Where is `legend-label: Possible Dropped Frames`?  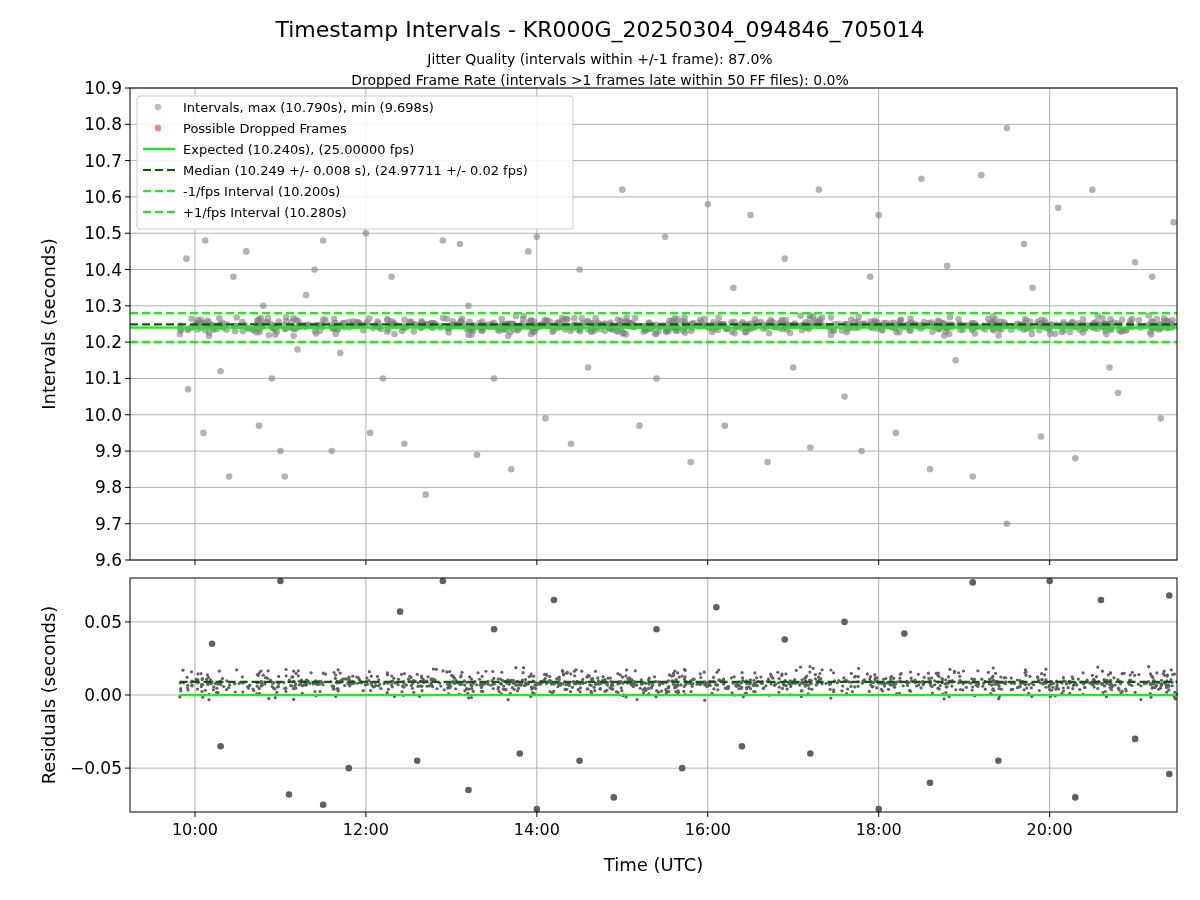
legend-label: Possible Dropped Frames is located at coordinates (265, 128).